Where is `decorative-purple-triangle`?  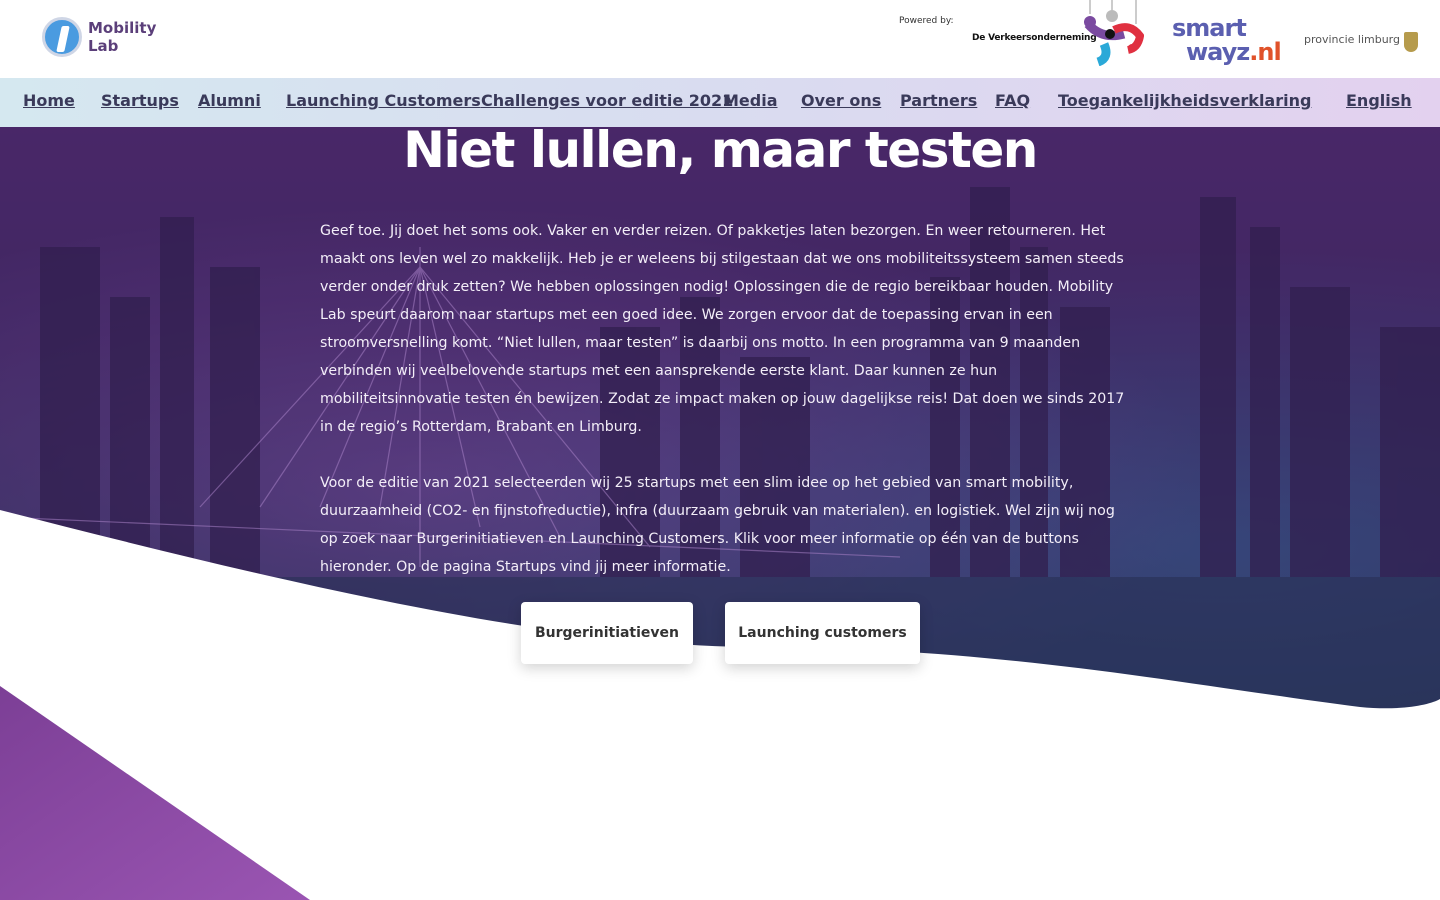
decorative-purple-triangle is located at coordinates (155, 793).